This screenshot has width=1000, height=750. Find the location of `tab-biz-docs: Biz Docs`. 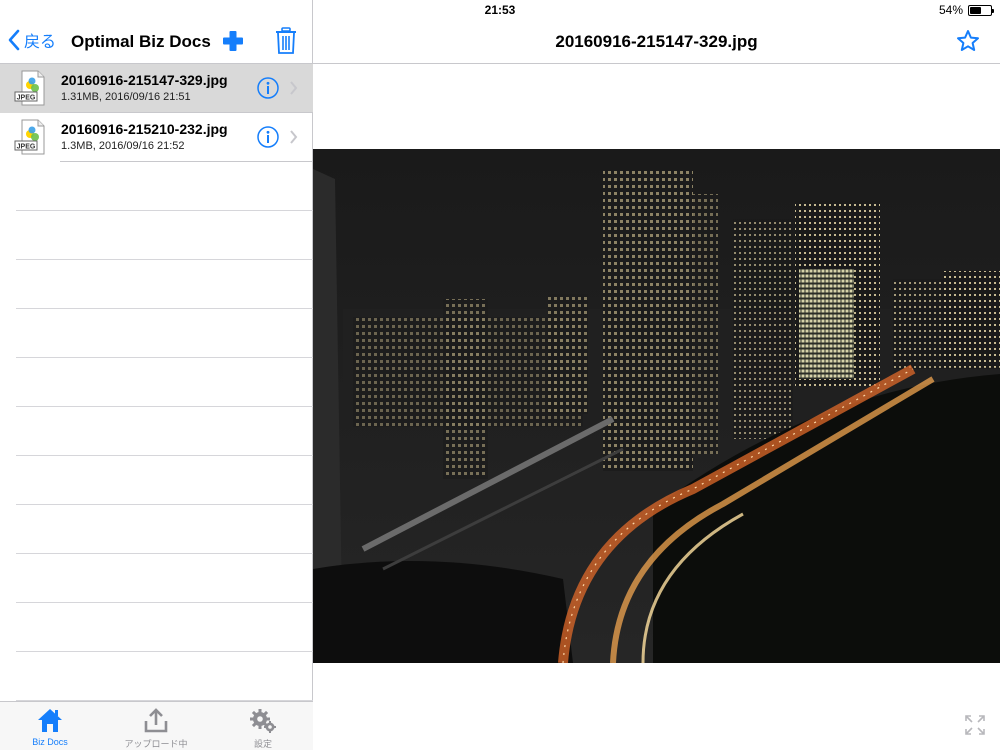

tab-biz-docs: Biz Docs is located at coordinates (50, 726).